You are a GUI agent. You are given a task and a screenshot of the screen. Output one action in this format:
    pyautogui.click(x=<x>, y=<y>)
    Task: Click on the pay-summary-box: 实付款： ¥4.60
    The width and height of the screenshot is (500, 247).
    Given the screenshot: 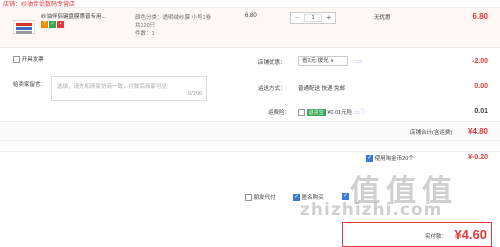 What is the action you would take?
    pyautogui.click(x=417, y=234)
    